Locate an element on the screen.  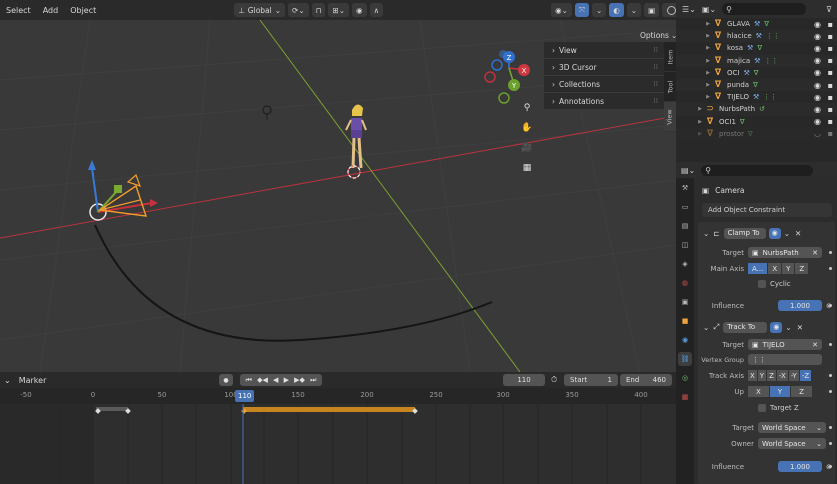
menu-add: Add is located at coordinates (51, 10).